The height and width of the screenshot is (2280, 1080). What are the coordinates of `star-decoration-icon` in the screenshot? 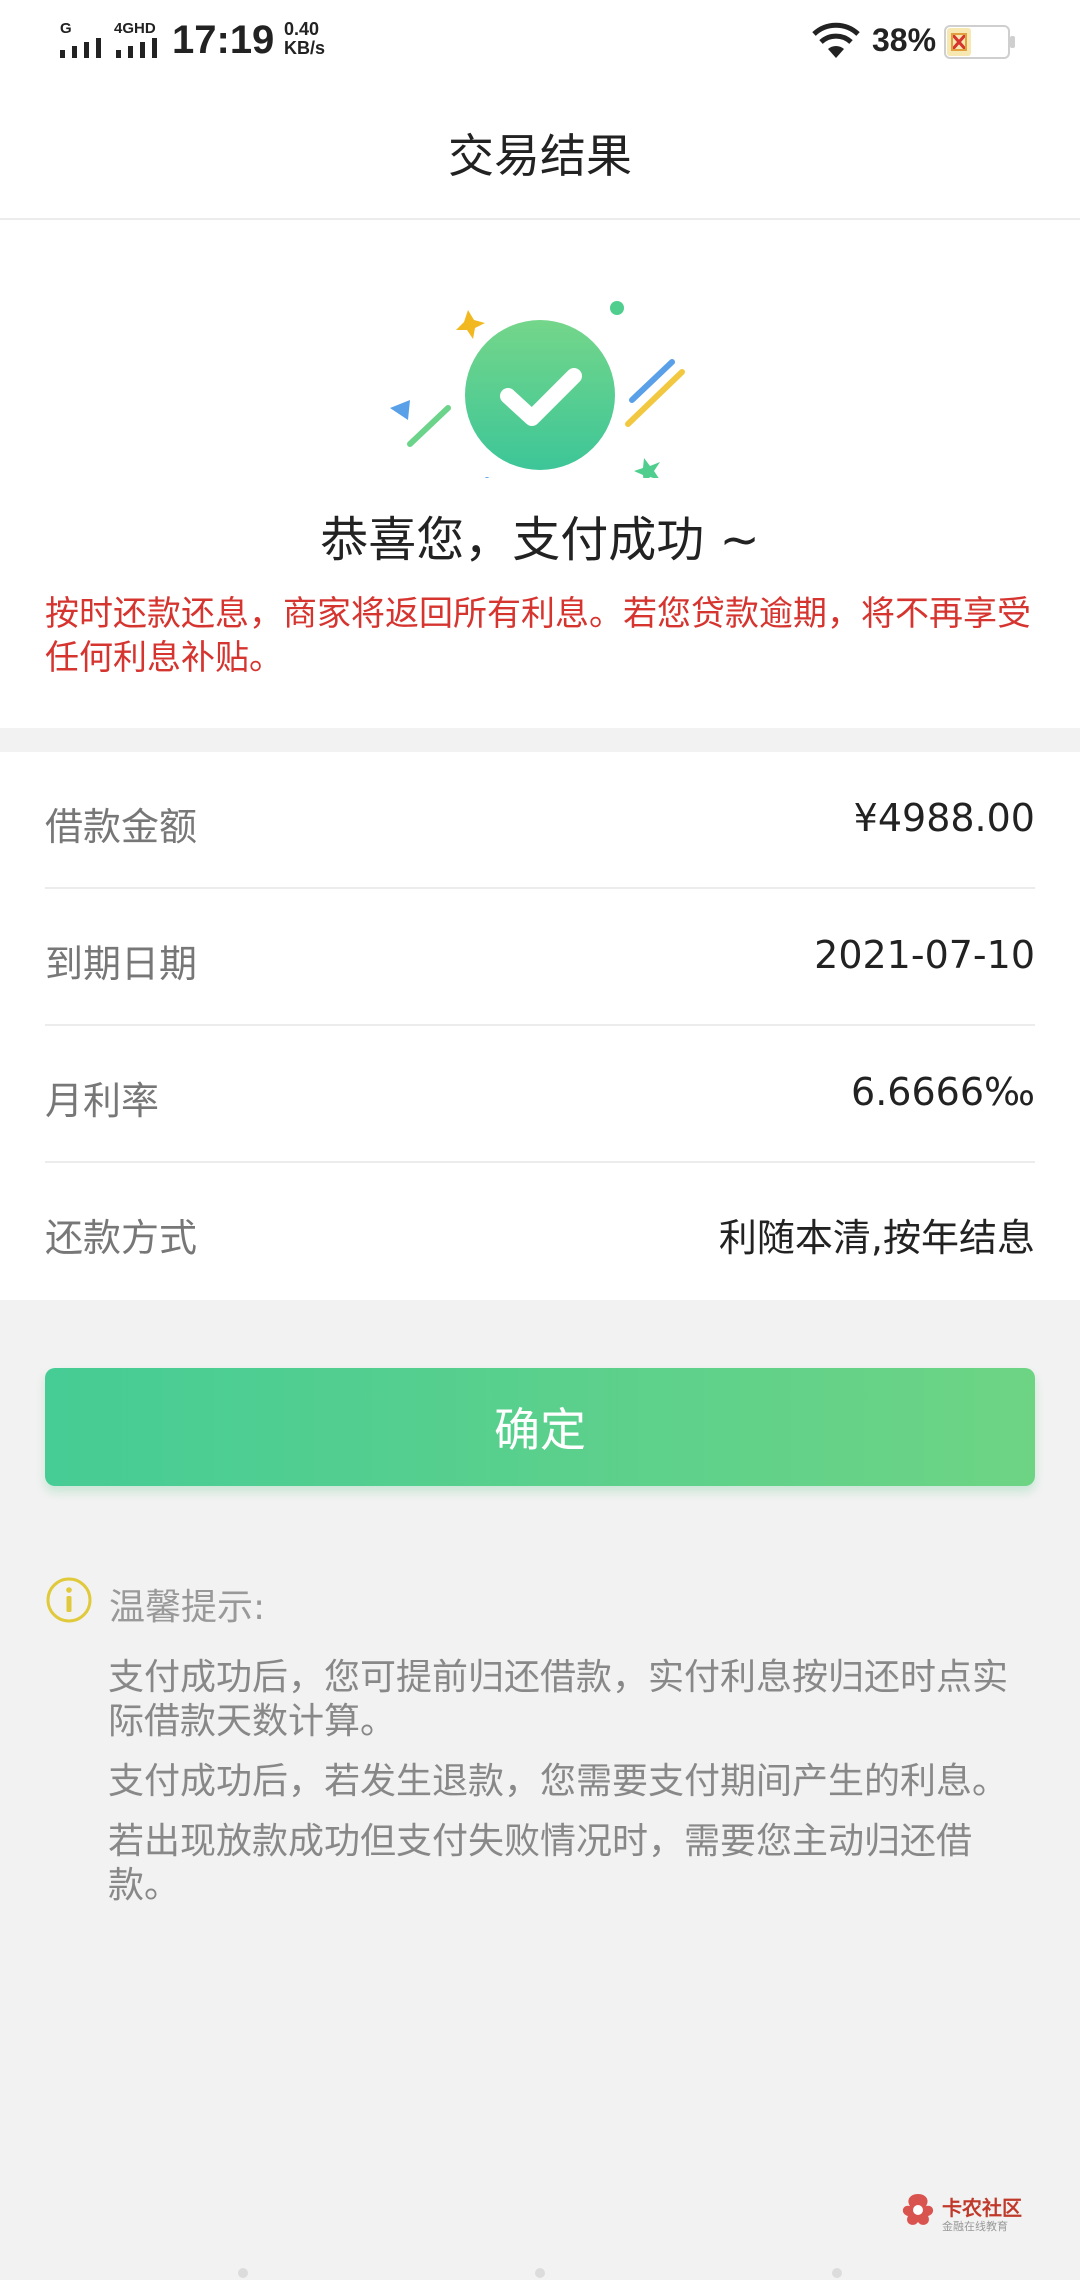 It's located at (470, 324).